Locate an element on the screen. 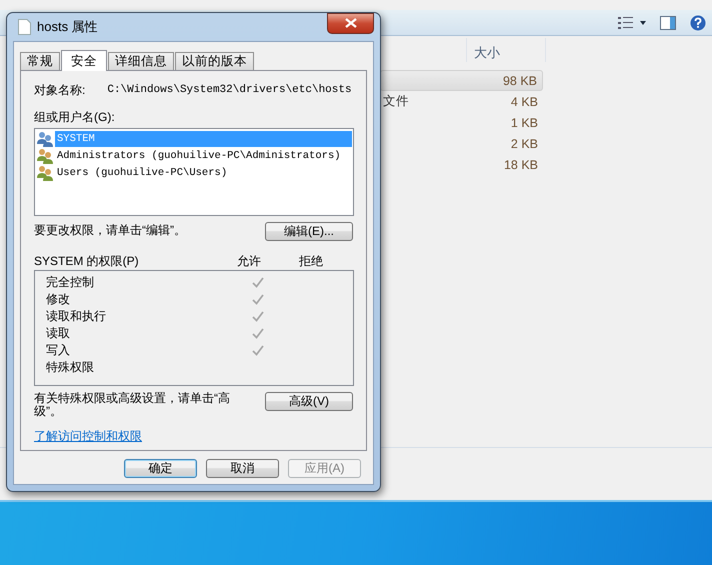  permission-name: 完全控制 is located at coordinates (70, 282).